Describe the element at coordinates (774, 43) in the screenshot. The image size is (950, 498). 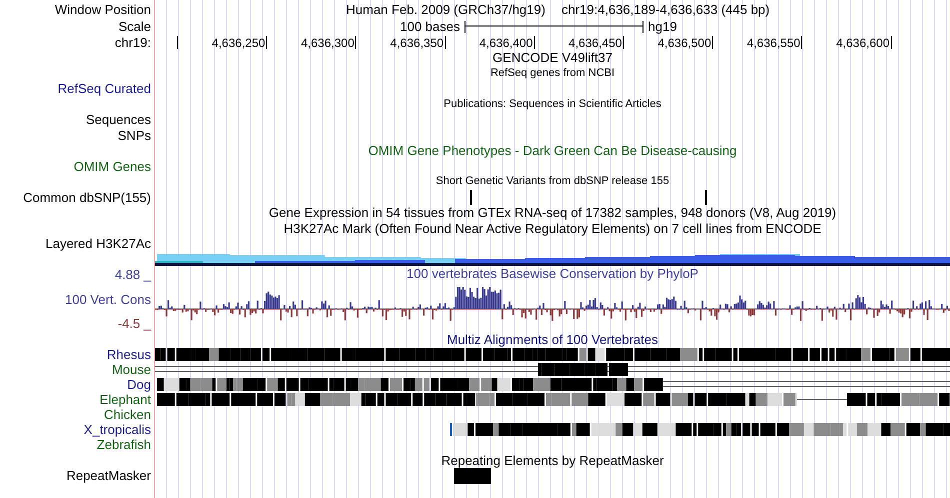
I see `ruler-label: 4,636,550` at that location.